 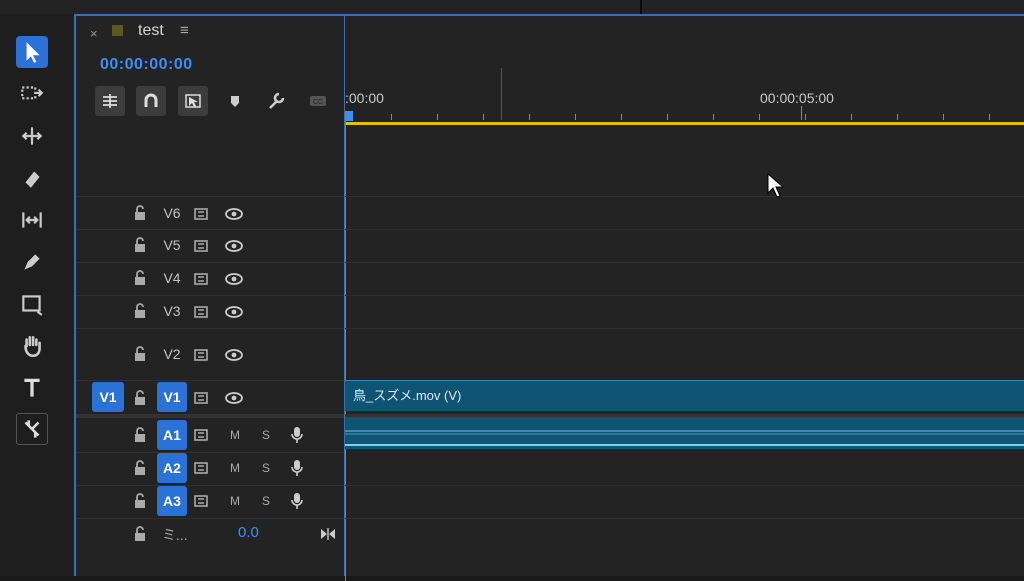 I want to click on track-label: V4, so click(x=172, y=278).